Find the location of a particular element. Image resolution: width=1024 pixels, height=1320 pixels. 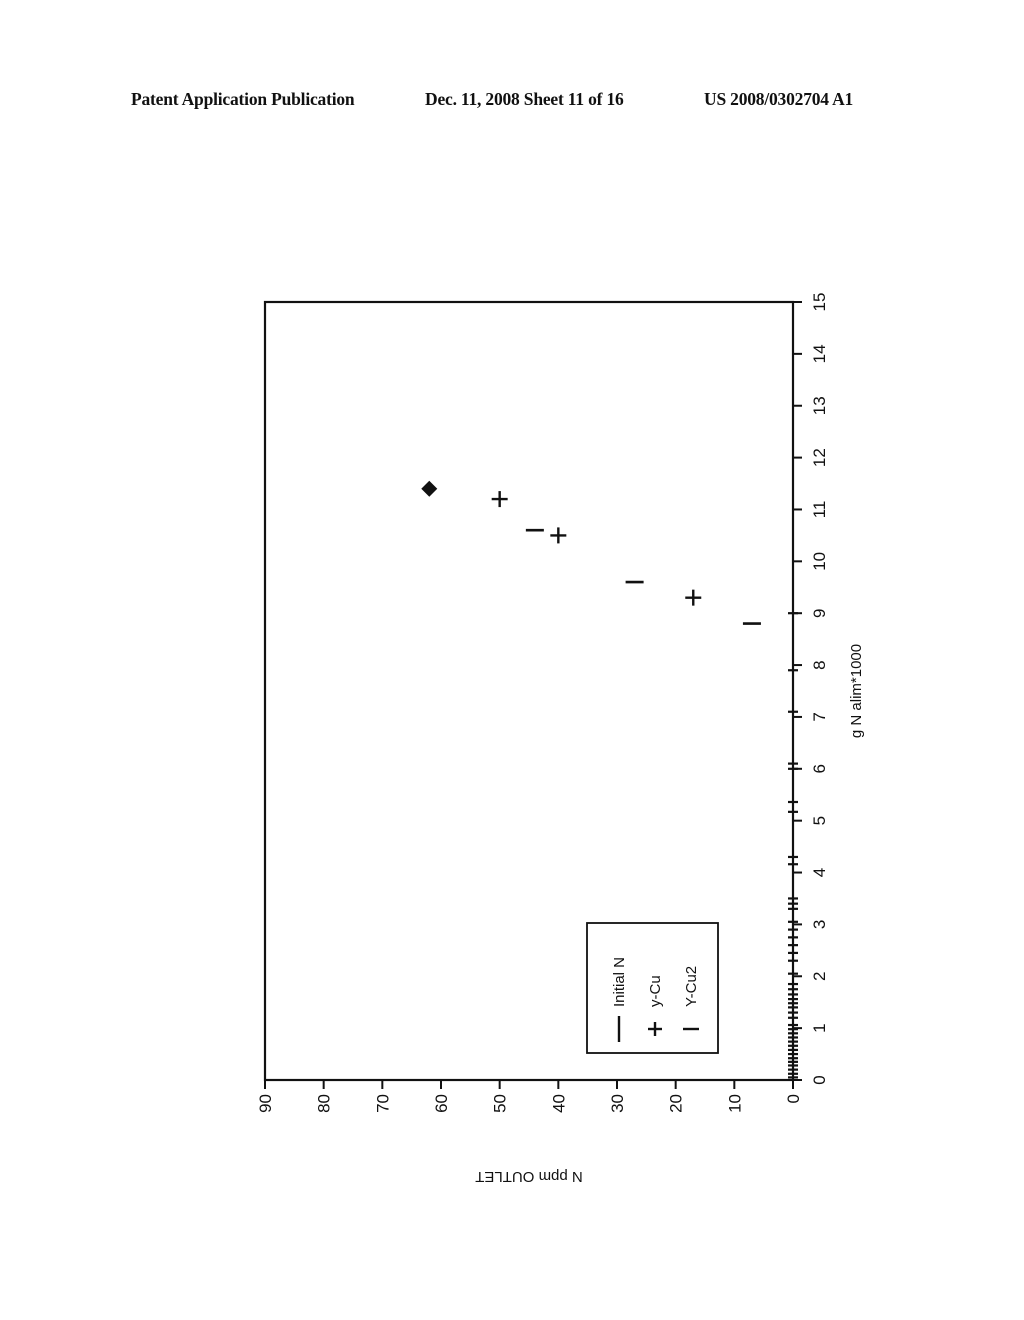

y-tick-label: 50 is located at coordinates (500, 1103).